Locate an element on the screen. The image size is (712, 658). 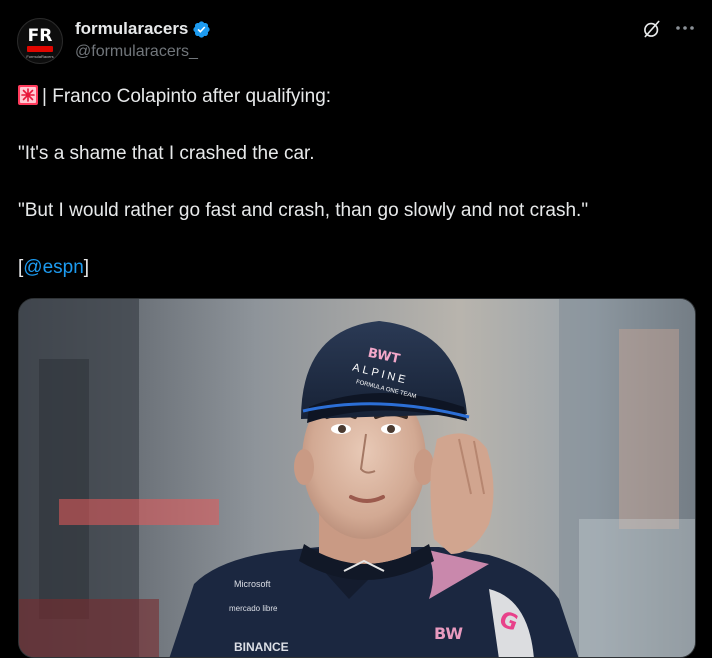
rotating-light-icon is located at coordinates (28, 95).